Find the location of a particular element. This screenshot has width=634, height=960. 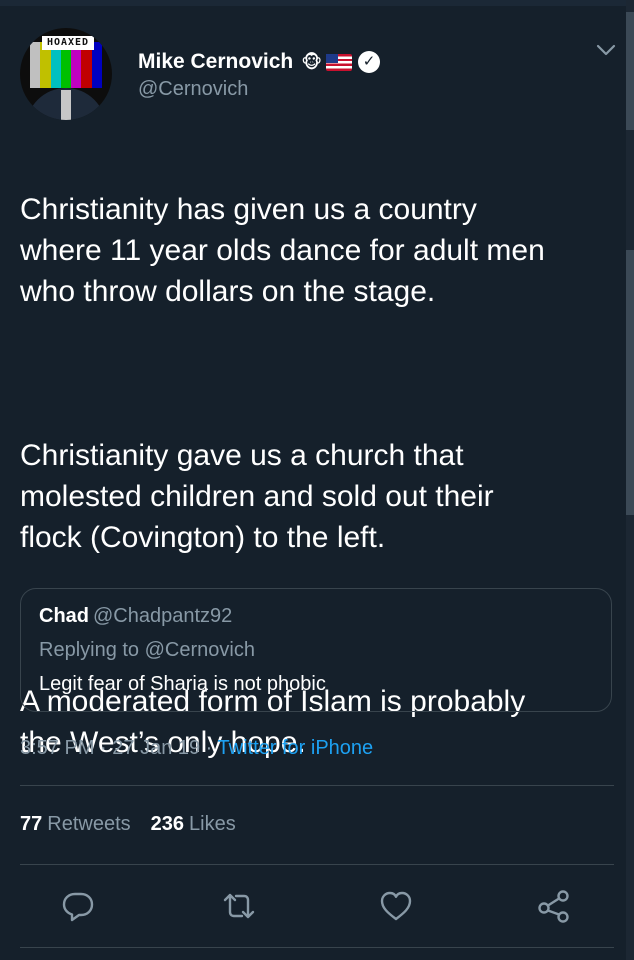

quoted-tweet-header: Chad @Chadpantz92 is located at coordinates (135, 616).